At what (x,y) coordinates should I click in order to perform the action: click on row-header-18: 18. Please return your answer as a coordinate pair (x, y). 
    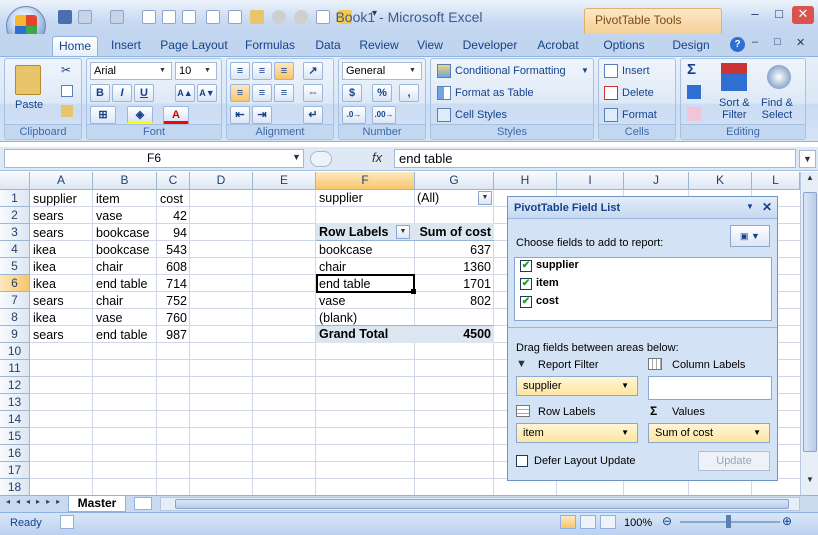
    Looking at the image, I should click on (15, 487).